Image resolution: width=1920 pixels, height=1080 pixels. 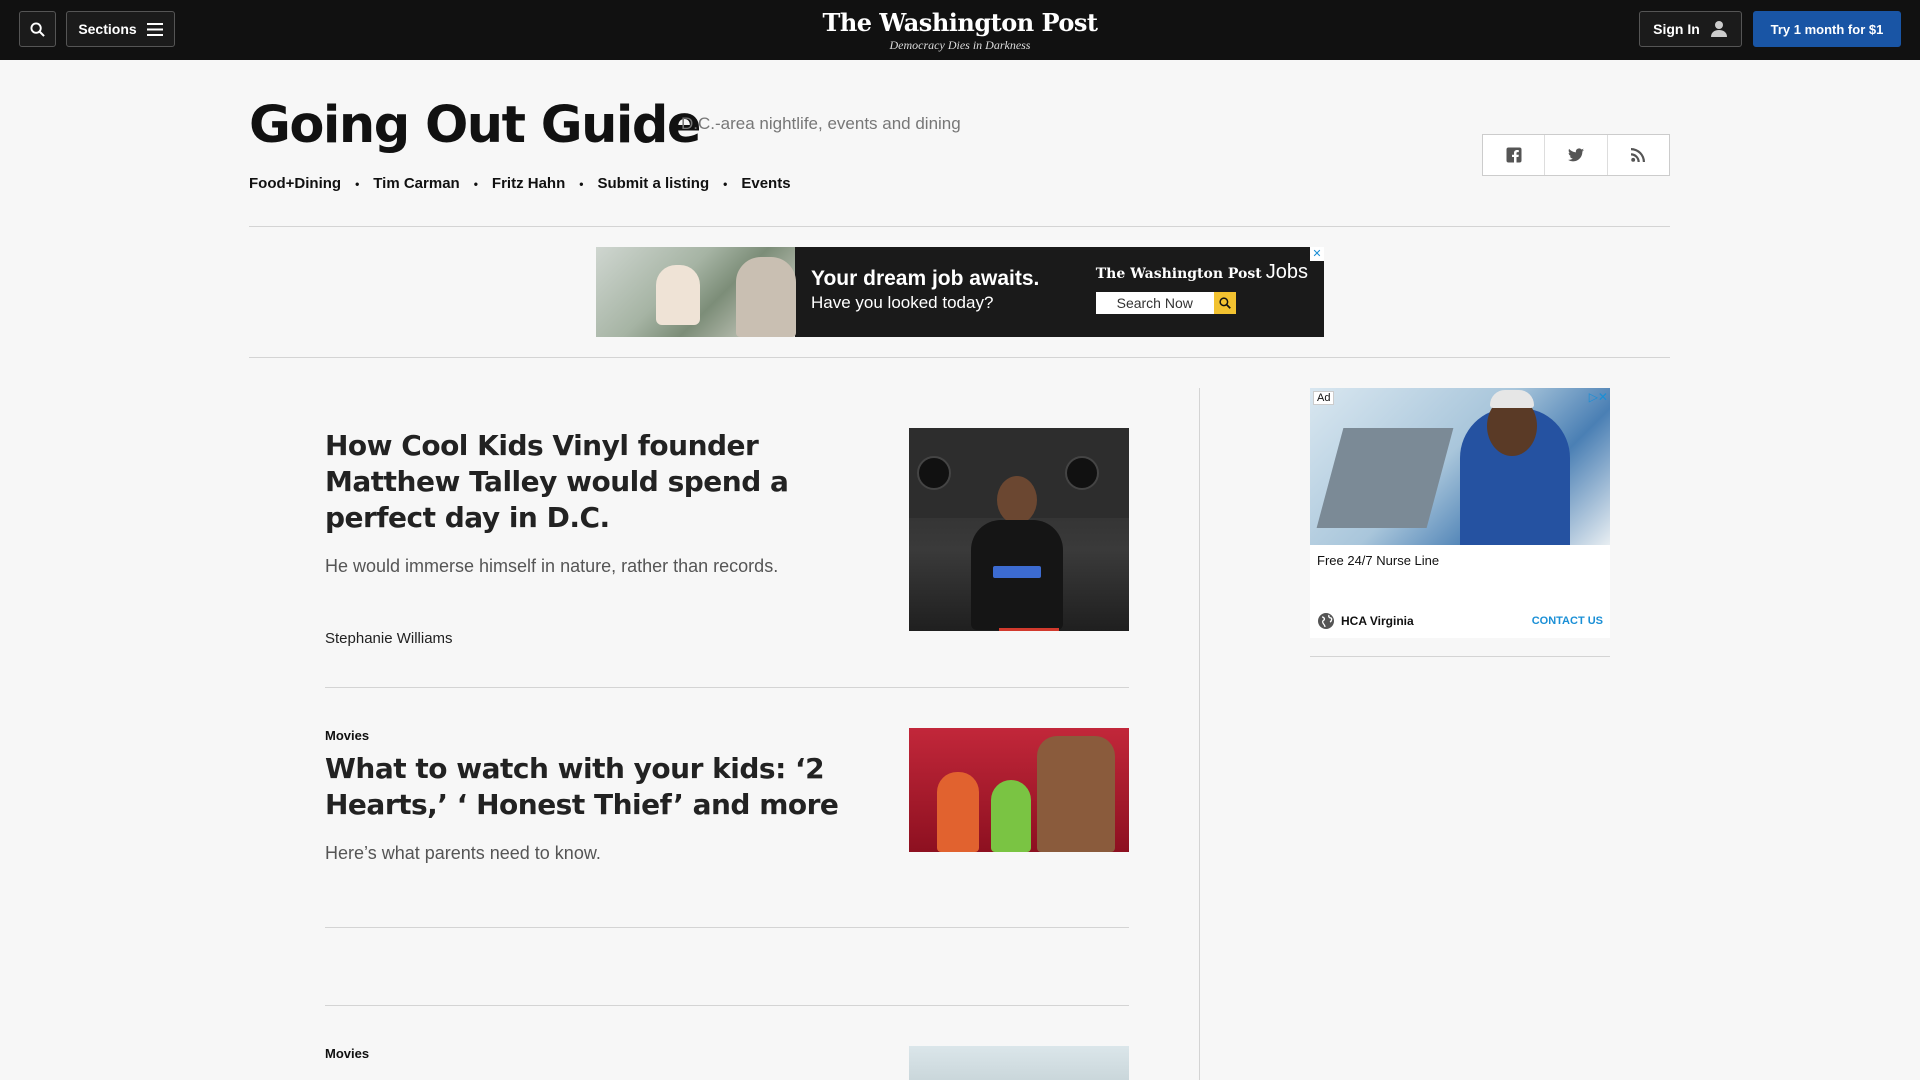 I want to click on side-ad-rule, so click(x=1460, y=656).